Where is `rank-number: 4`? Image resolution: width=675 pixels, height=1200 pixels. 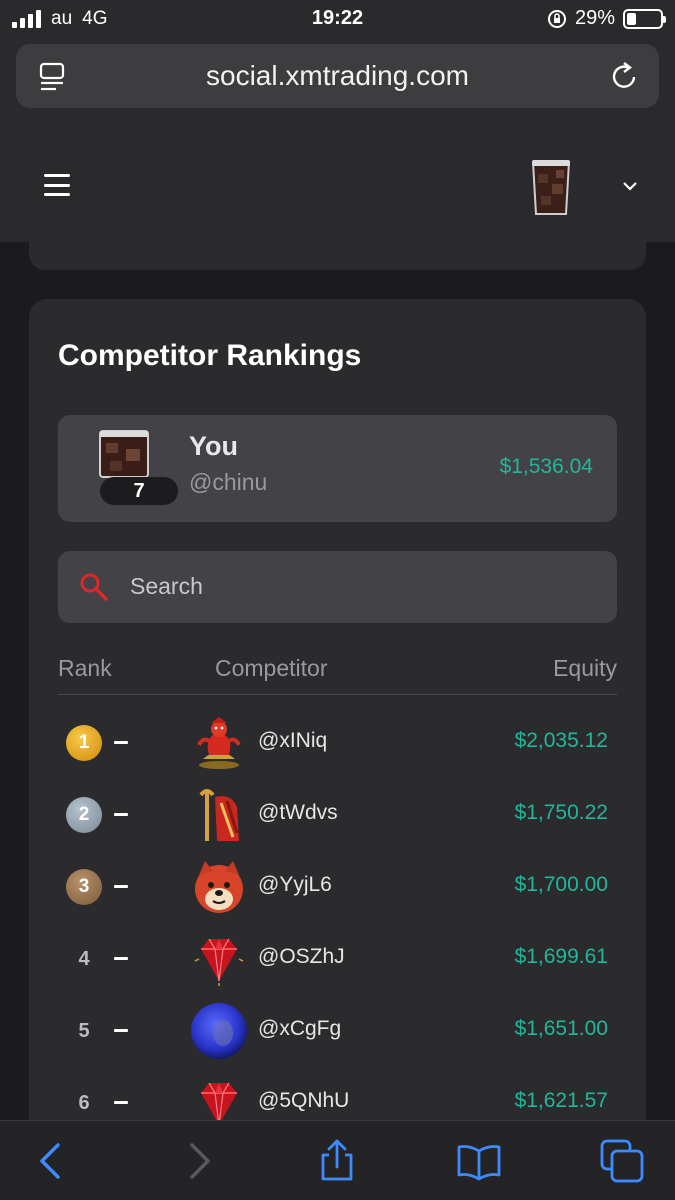
rank-number: 4 is located at coordinates (84, 959).